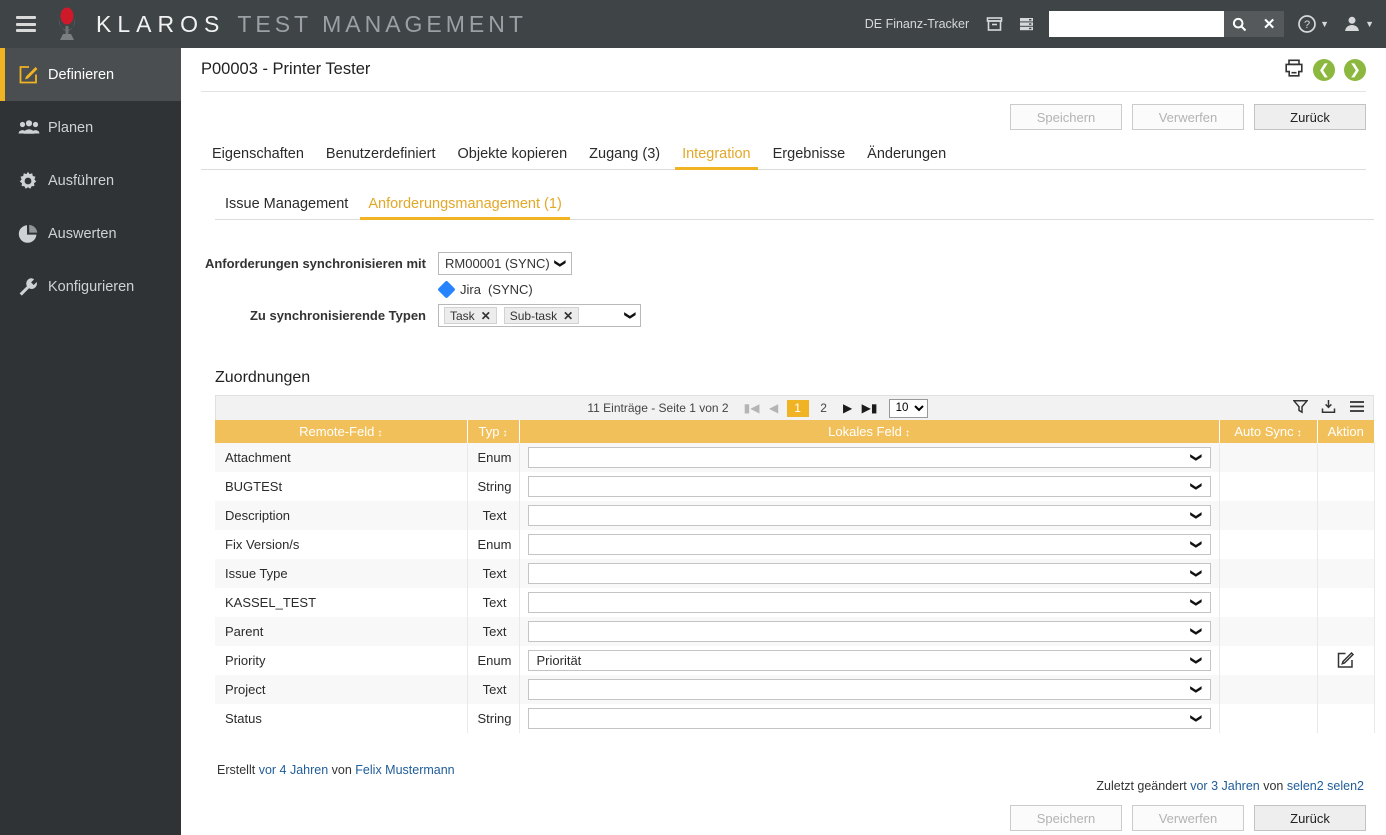 Image resolution: width=1386 pixels, height=835 pixels. What do you see at coordinates (824, 408) in the screenshot?
I see `page-number-2: 2` at bounding box center [824, 408].